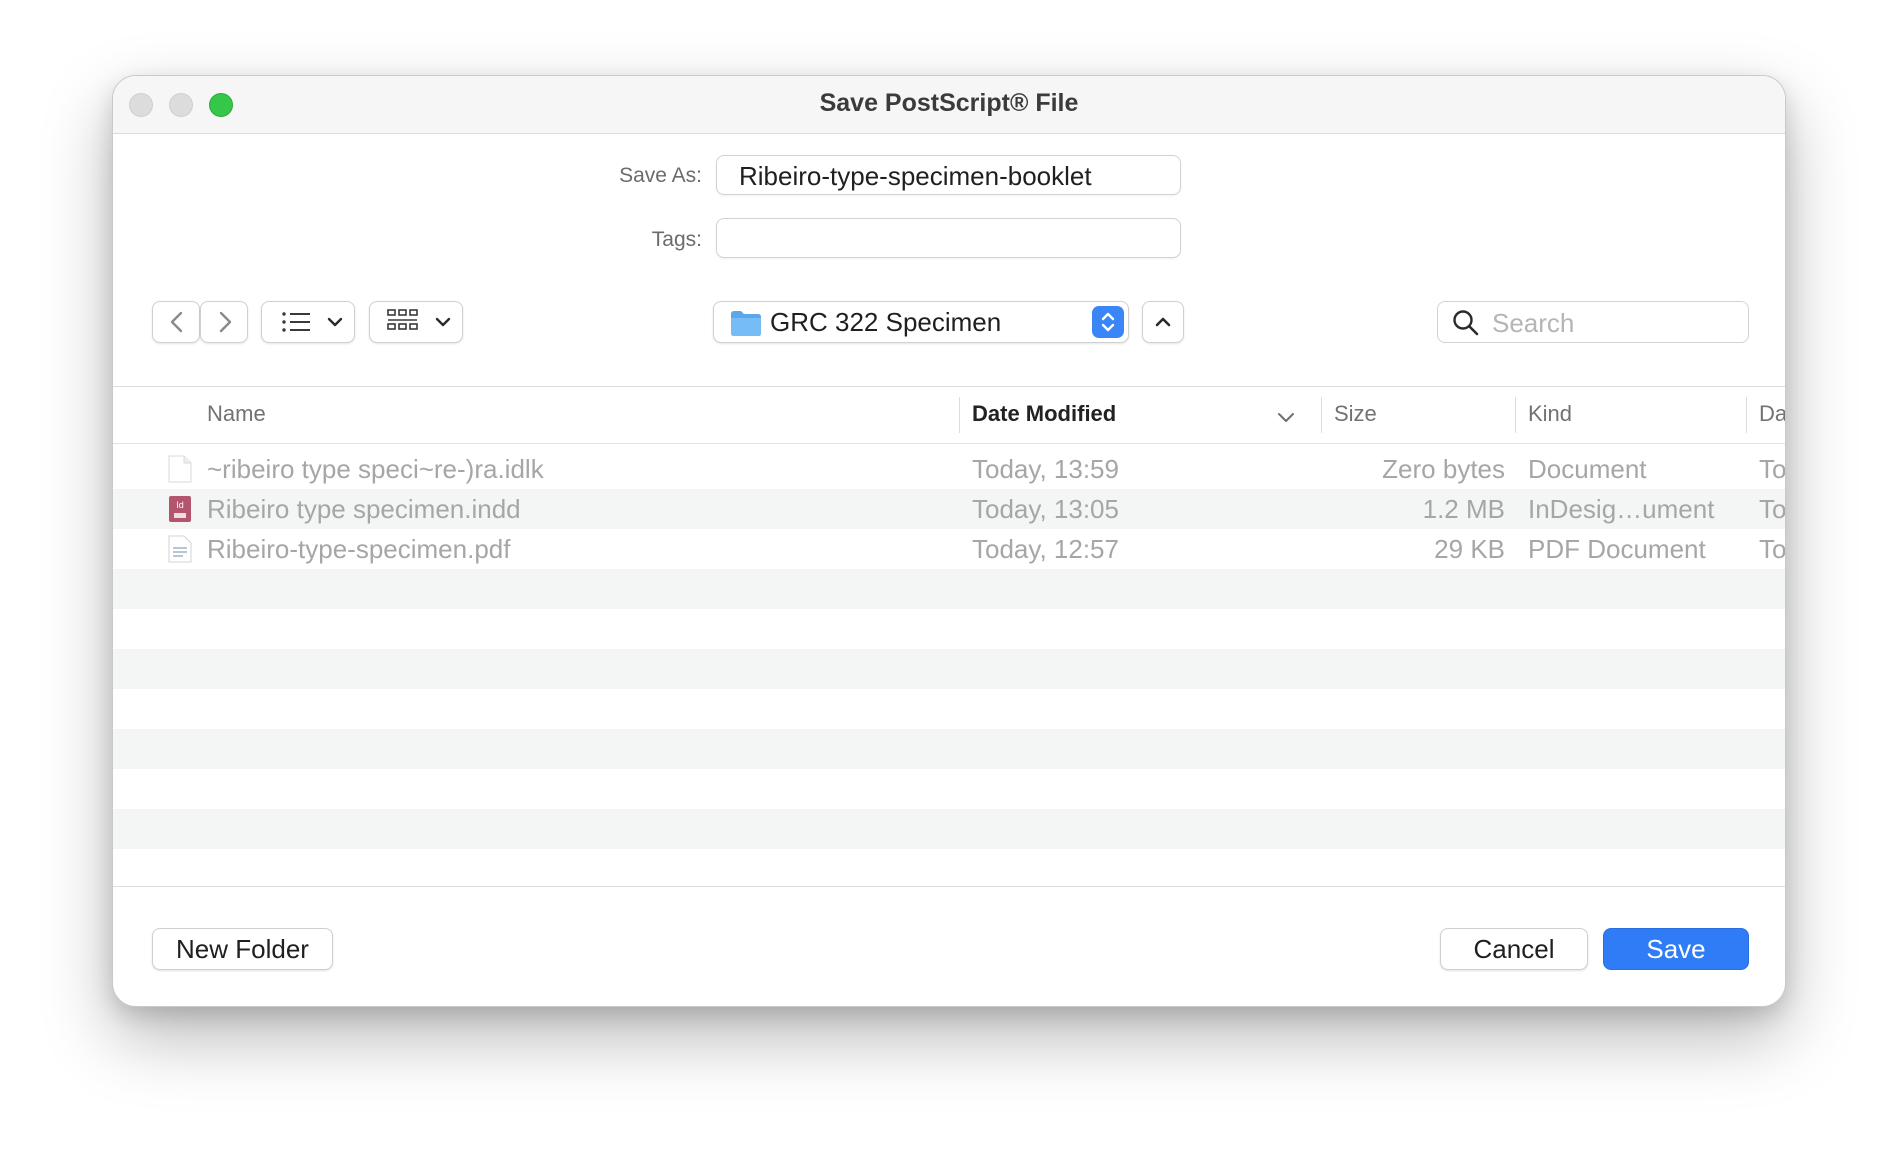  What do you see at coordinates (676, 239) in the screenshot?
I see `tags-label: Tags:` at bounding box center [676, 239].